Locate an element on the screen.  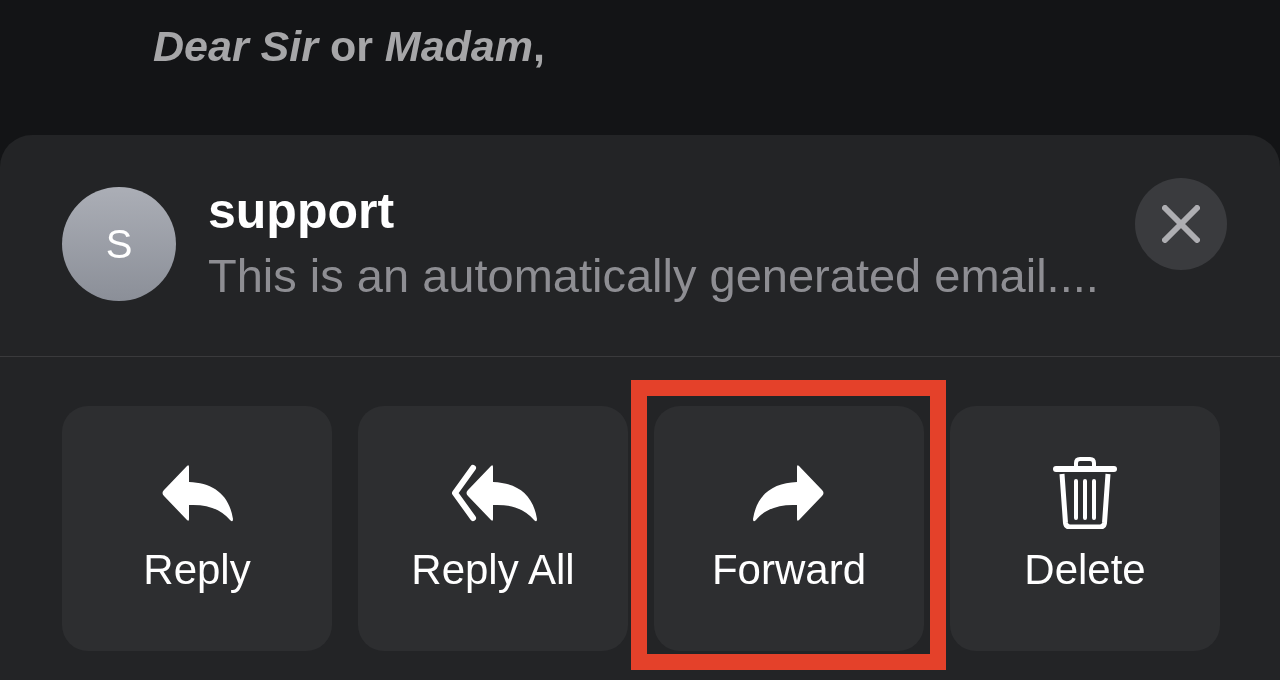
trash-icon is located at coordinates (1085, 493).